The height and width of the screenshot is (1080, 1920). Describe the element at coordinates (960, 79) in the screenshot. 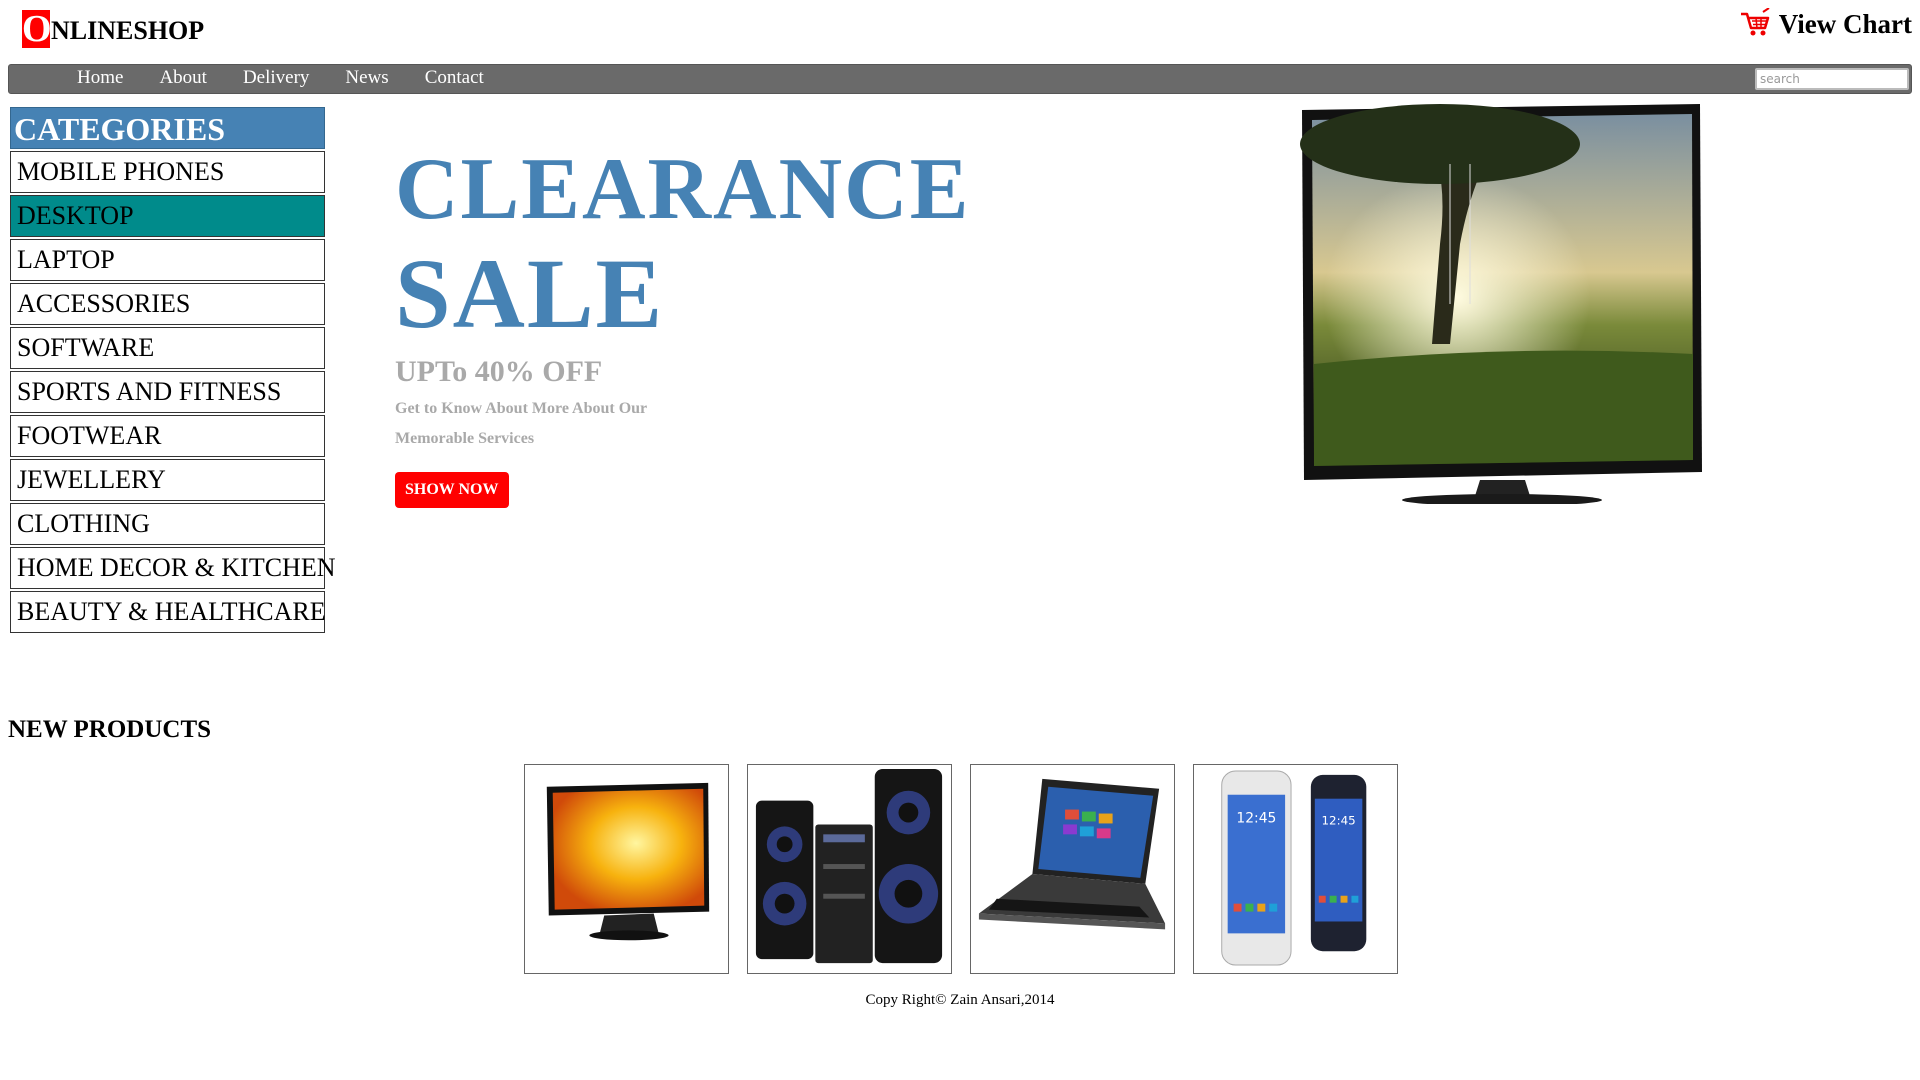

I see `main-navigation: Home About Delivery News Contact` at that location.